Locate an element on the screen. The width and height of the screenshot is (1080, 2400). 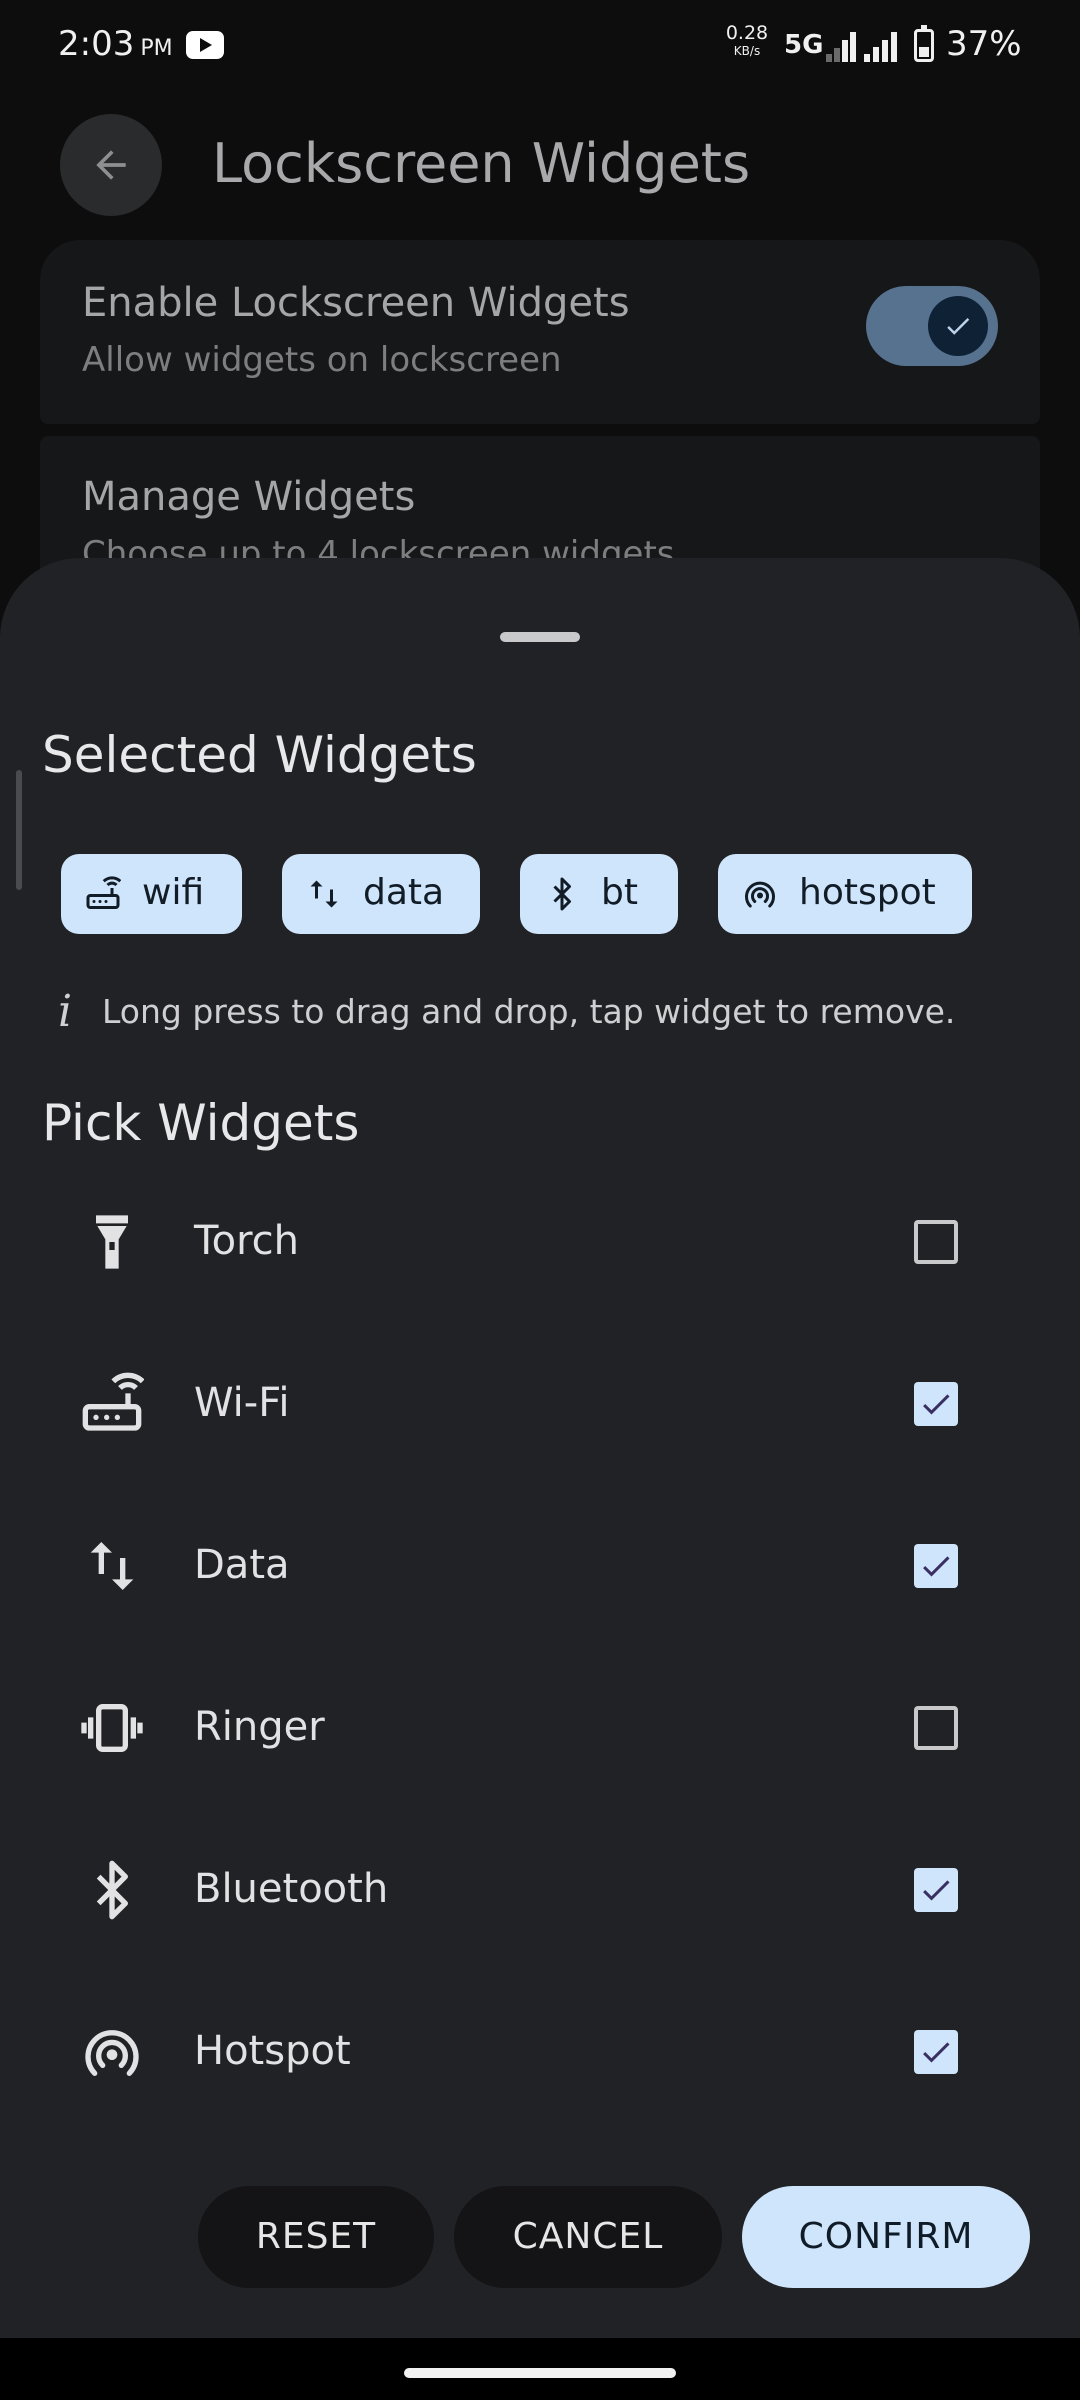
selected-widgets-heading: Selected Widgets is located at coordinates (259, 755).